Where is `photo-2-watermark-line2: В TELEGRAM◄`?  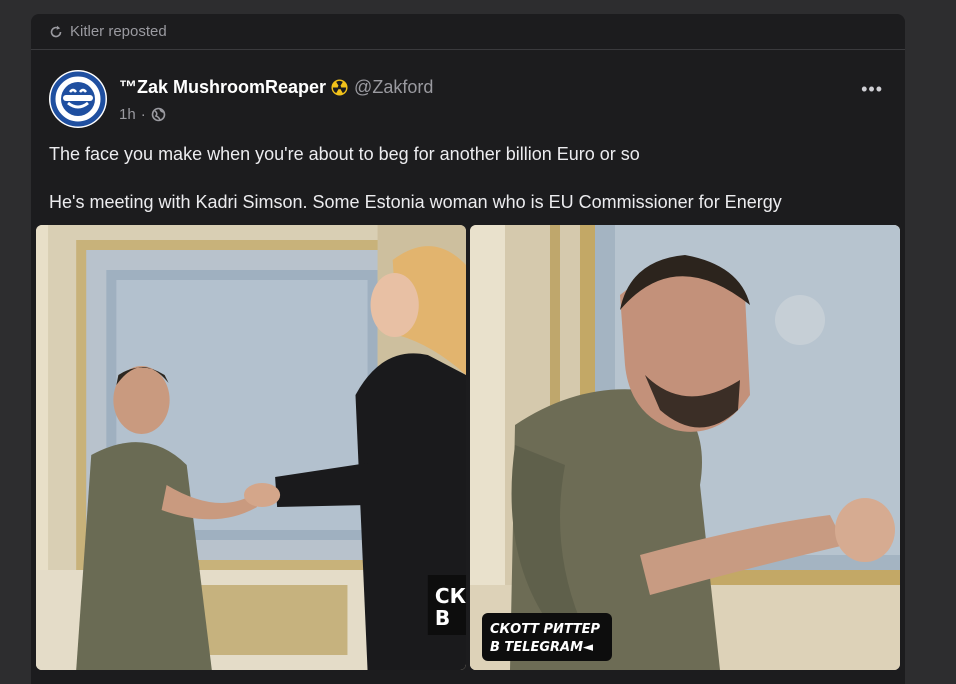 photo-2-watermark-line2: В TELEGRAM◄ is located at coordinates (541, 647).